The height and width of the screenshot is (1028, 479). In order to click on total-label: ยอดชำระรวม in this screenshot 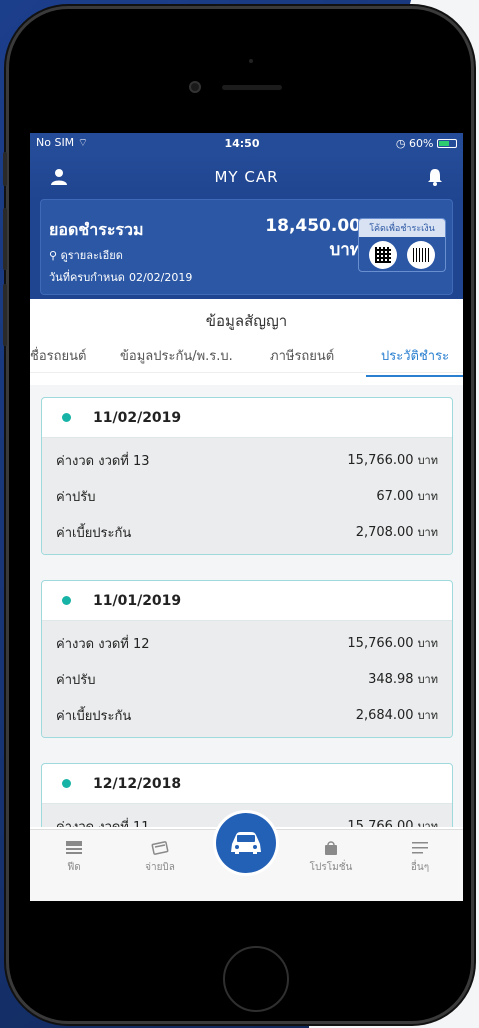, I will do `click(96, 229)`.